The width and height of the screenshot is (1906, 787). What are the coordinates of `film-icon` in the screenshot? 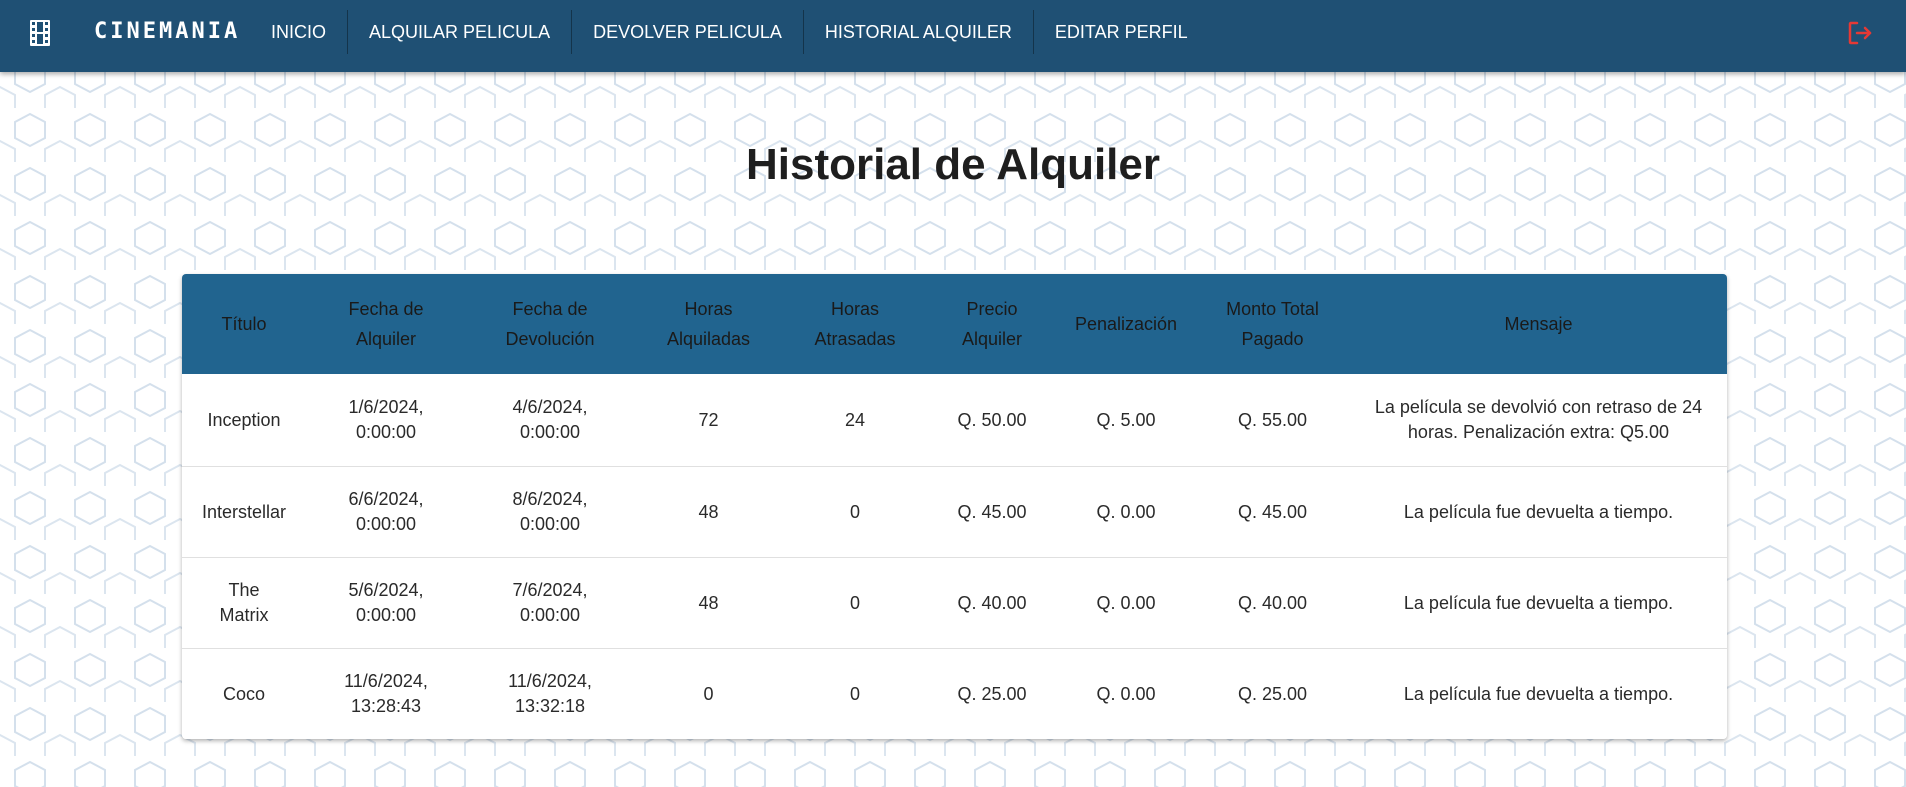 It's located at (40, 33).